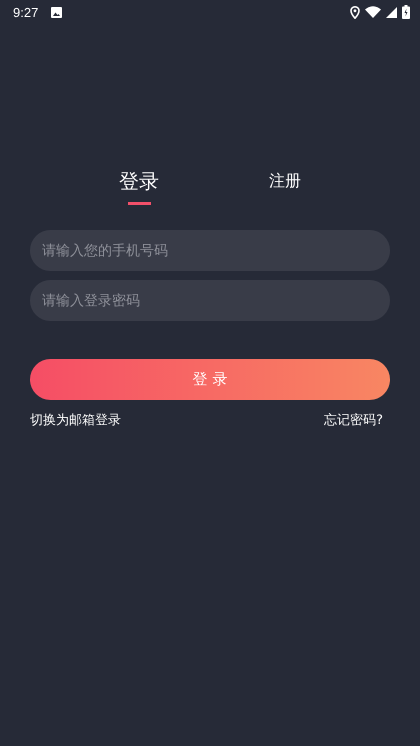  I want to click on forgot-password-link: 忘记密码?, so click(353, 420).